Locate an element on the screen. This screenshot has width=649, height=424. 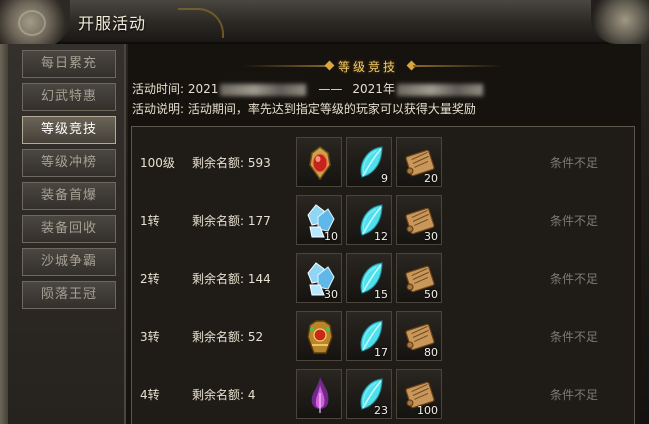
header-gem-left-icon is located at coordinates (329, 65).